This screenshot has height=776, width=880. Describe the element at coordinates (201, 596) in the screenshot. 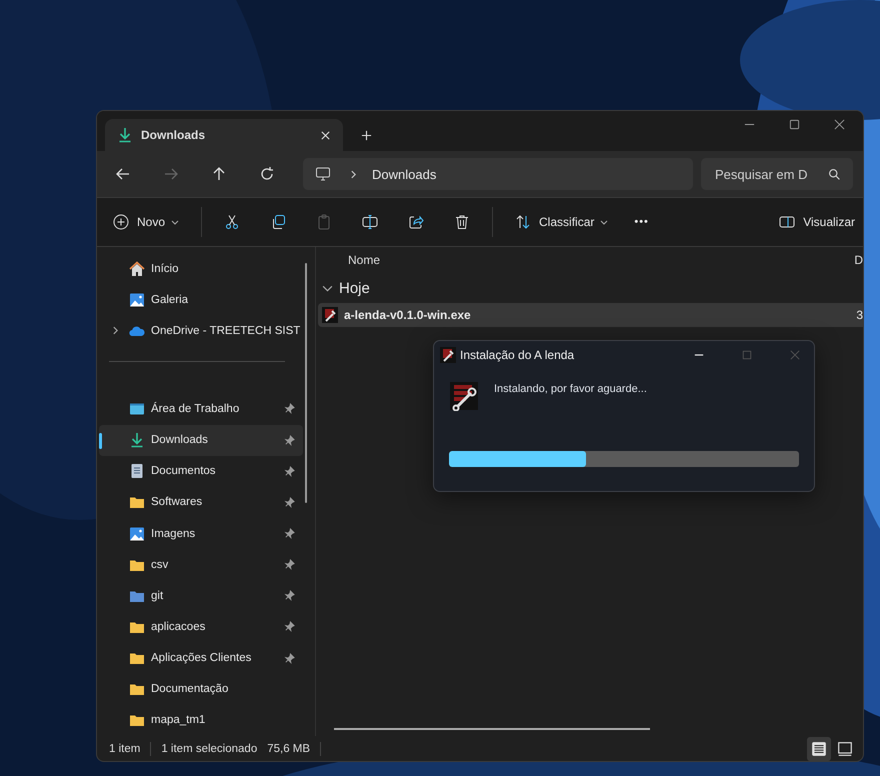

I see `sidebar-item: git` at that location.